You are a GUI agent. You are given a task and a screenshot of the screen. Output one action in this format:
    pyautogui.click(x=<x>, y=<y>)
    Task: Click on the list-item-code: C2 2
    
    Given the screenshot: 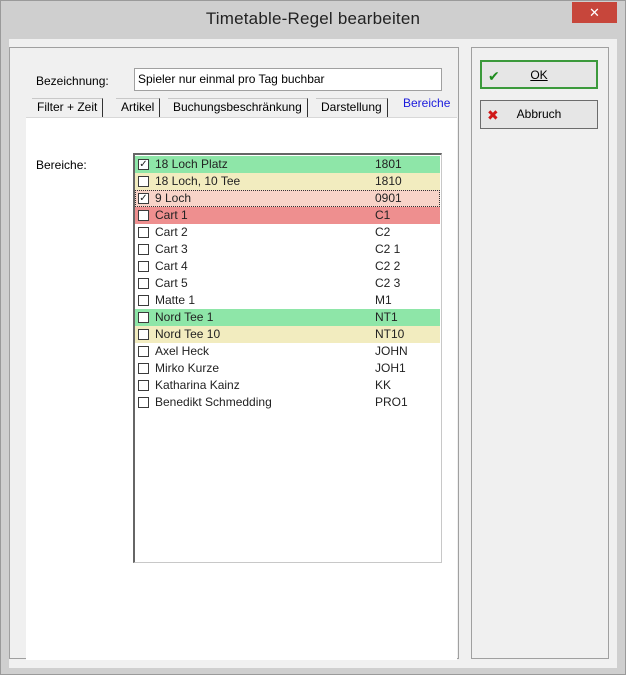 What is the action you would take?
    pyautogui.click(x=388, y=266)
    